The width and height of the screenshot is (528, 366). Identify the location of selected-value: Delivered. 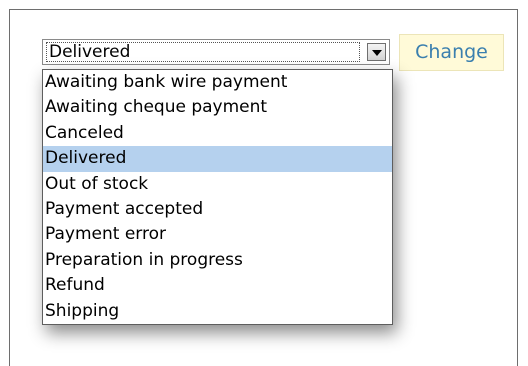
(90, 52).